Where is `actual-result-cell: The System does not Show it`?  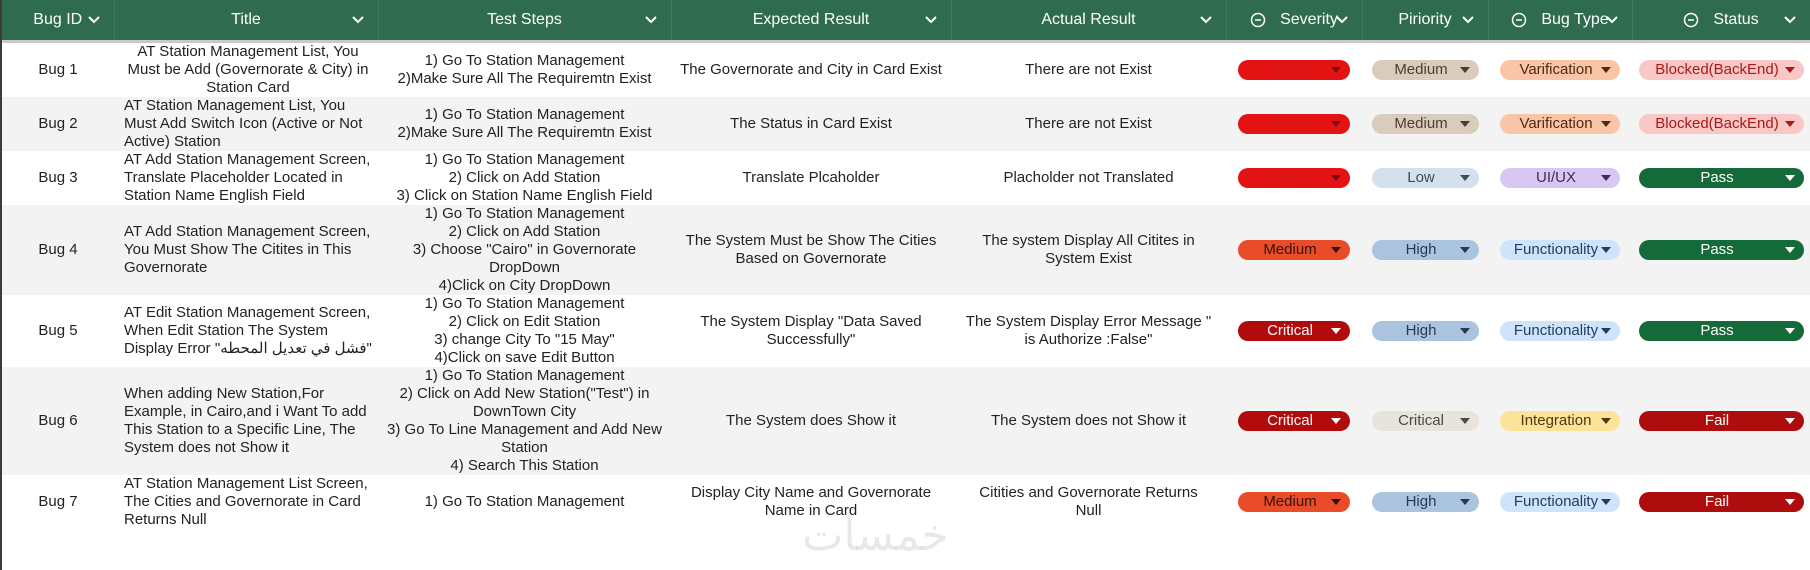
actual-result-cell: The System does not Show it is located at coordinates (1088, 421).